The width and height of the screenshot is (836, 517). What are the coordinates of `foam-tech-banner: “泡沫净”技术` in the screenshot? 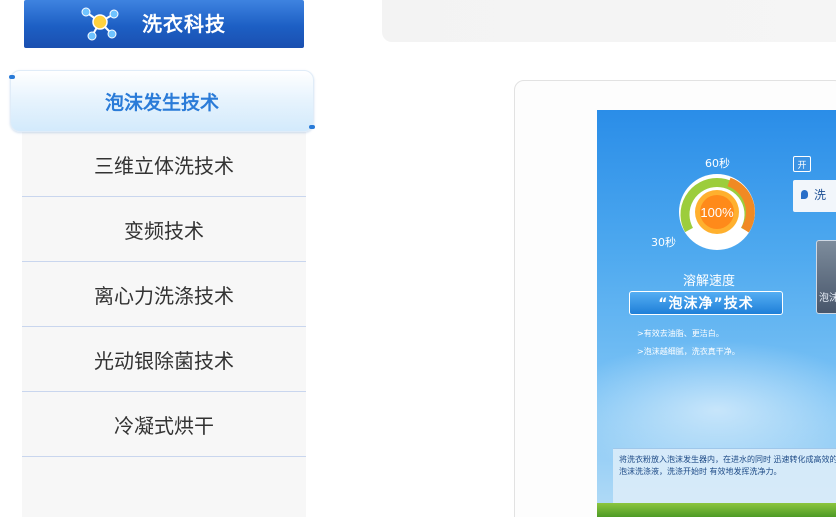 It's located at (706, 303).